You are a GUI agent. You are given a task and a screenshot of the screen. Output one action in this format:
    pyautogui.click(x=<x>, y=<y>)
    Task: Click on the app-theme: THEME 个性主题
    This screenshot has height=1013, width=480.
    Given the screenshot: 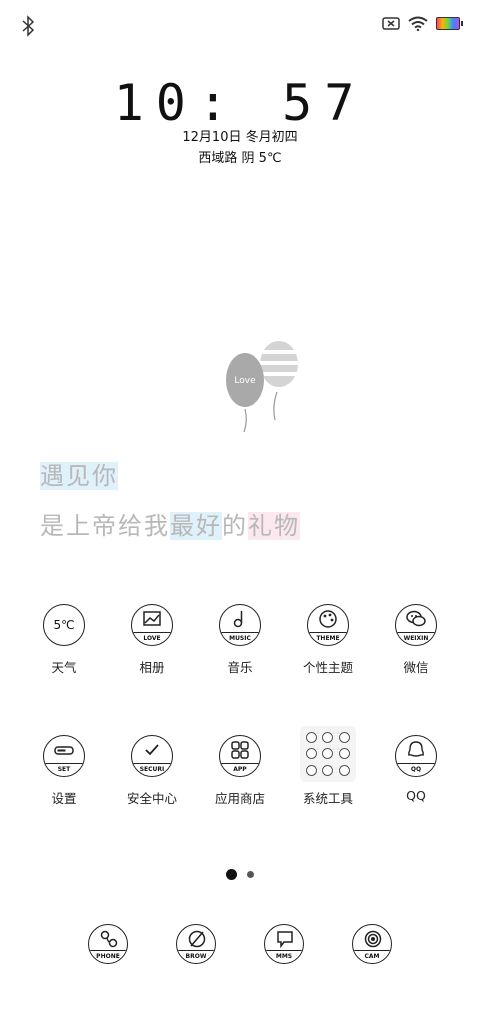 What is the action you would take?
    pyautogui.click(x=328, y=640)
    